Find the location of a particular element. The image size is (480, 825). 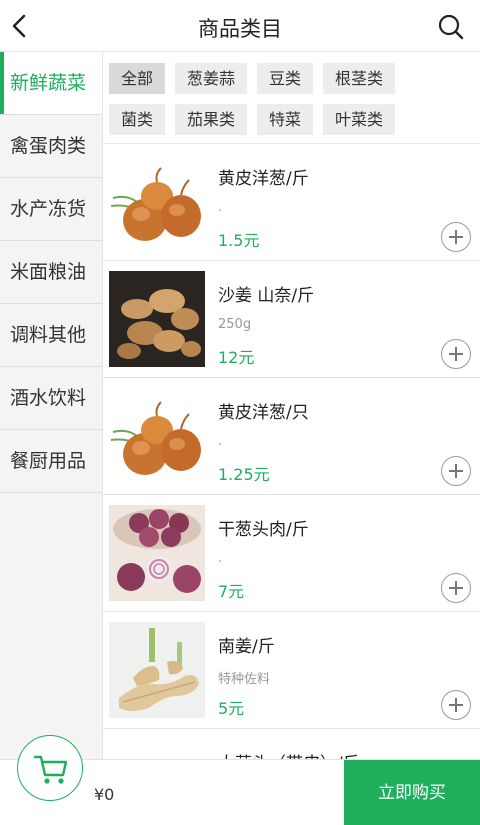

product-image-sand-ginger is located at coordinates (157, 319).